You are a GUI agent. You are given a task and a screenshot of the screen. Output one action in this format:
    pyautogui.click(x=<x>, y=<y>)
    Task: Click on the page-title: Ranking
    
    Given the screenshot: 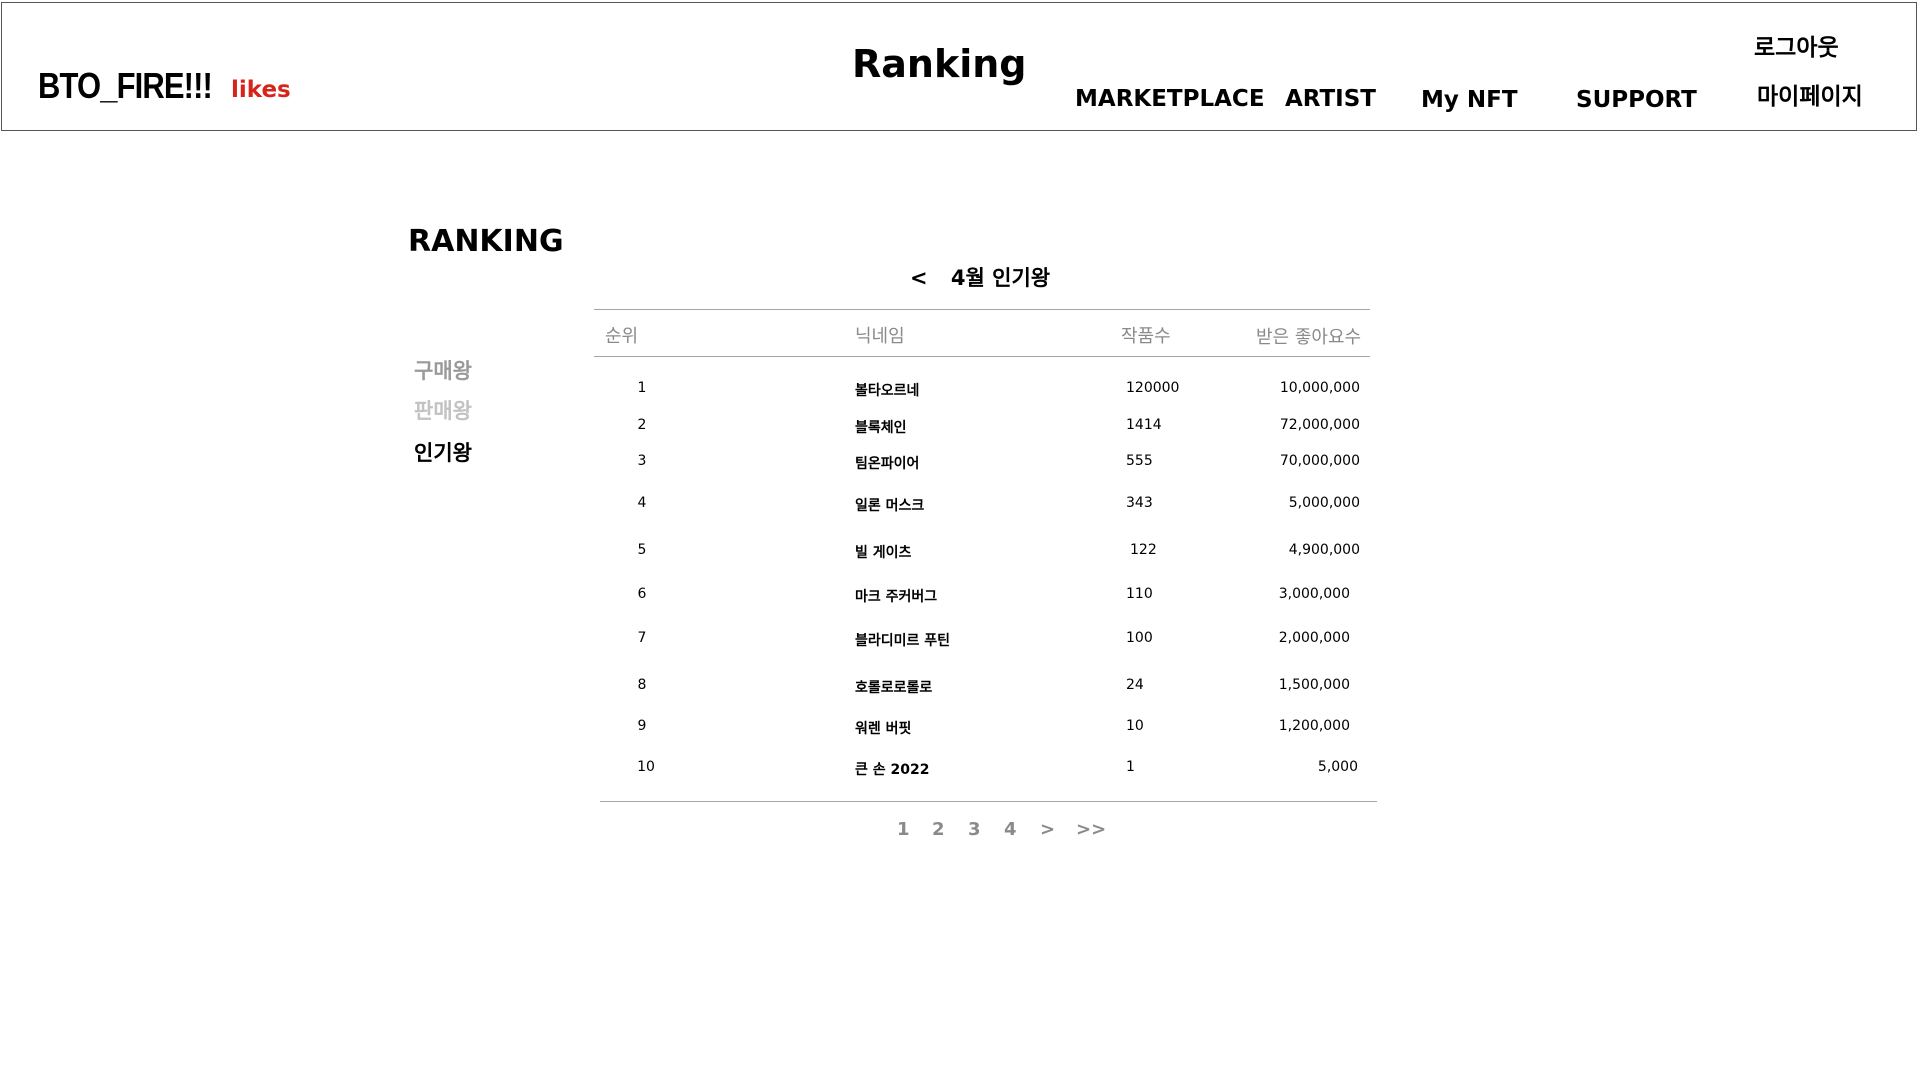 What is the action you would take?
    pyautogui.click(x=939, y=64)
    